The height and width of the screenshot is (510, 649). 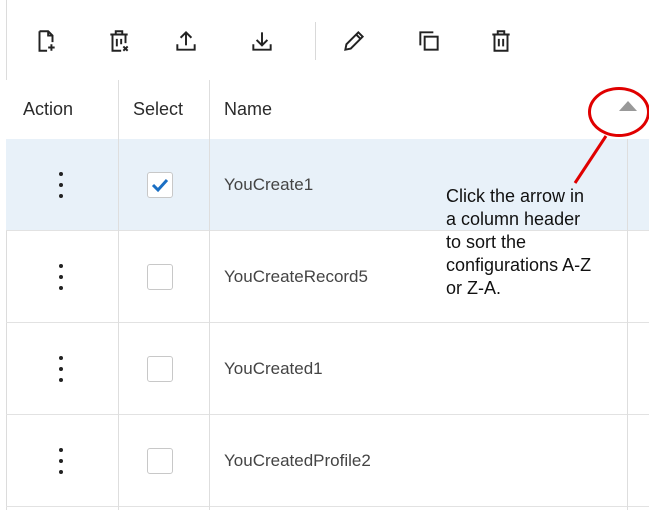 I want to click on delete-selected-icon, so click(x=119, y=41).